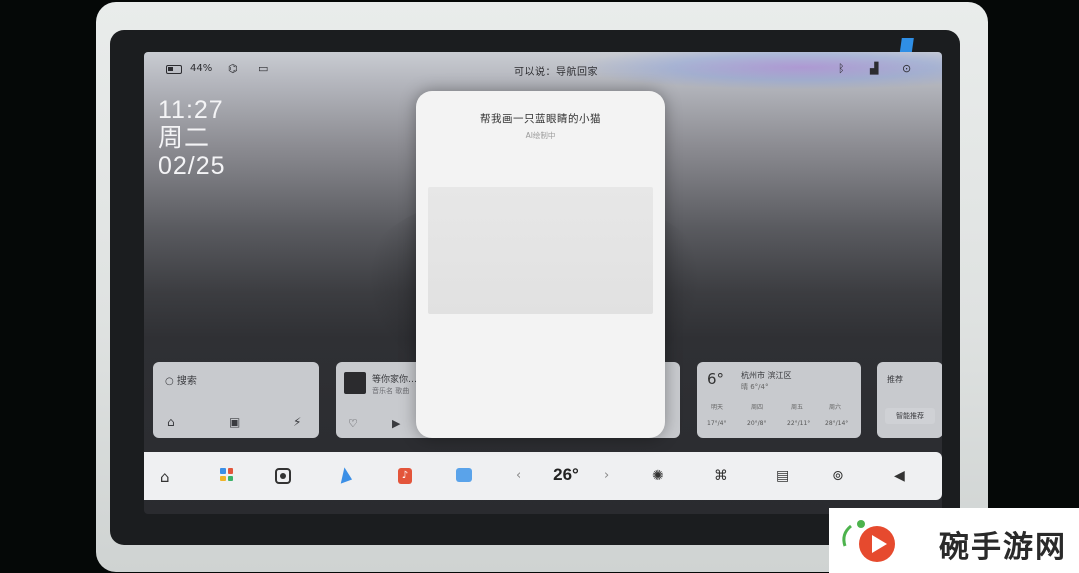 This screenshot has height=573, width=1079. I want to click on status-bar: 44% ⌬ ▭ 可以说：导航回家 ᛒ ▟ ⊙, so click(543, 70).